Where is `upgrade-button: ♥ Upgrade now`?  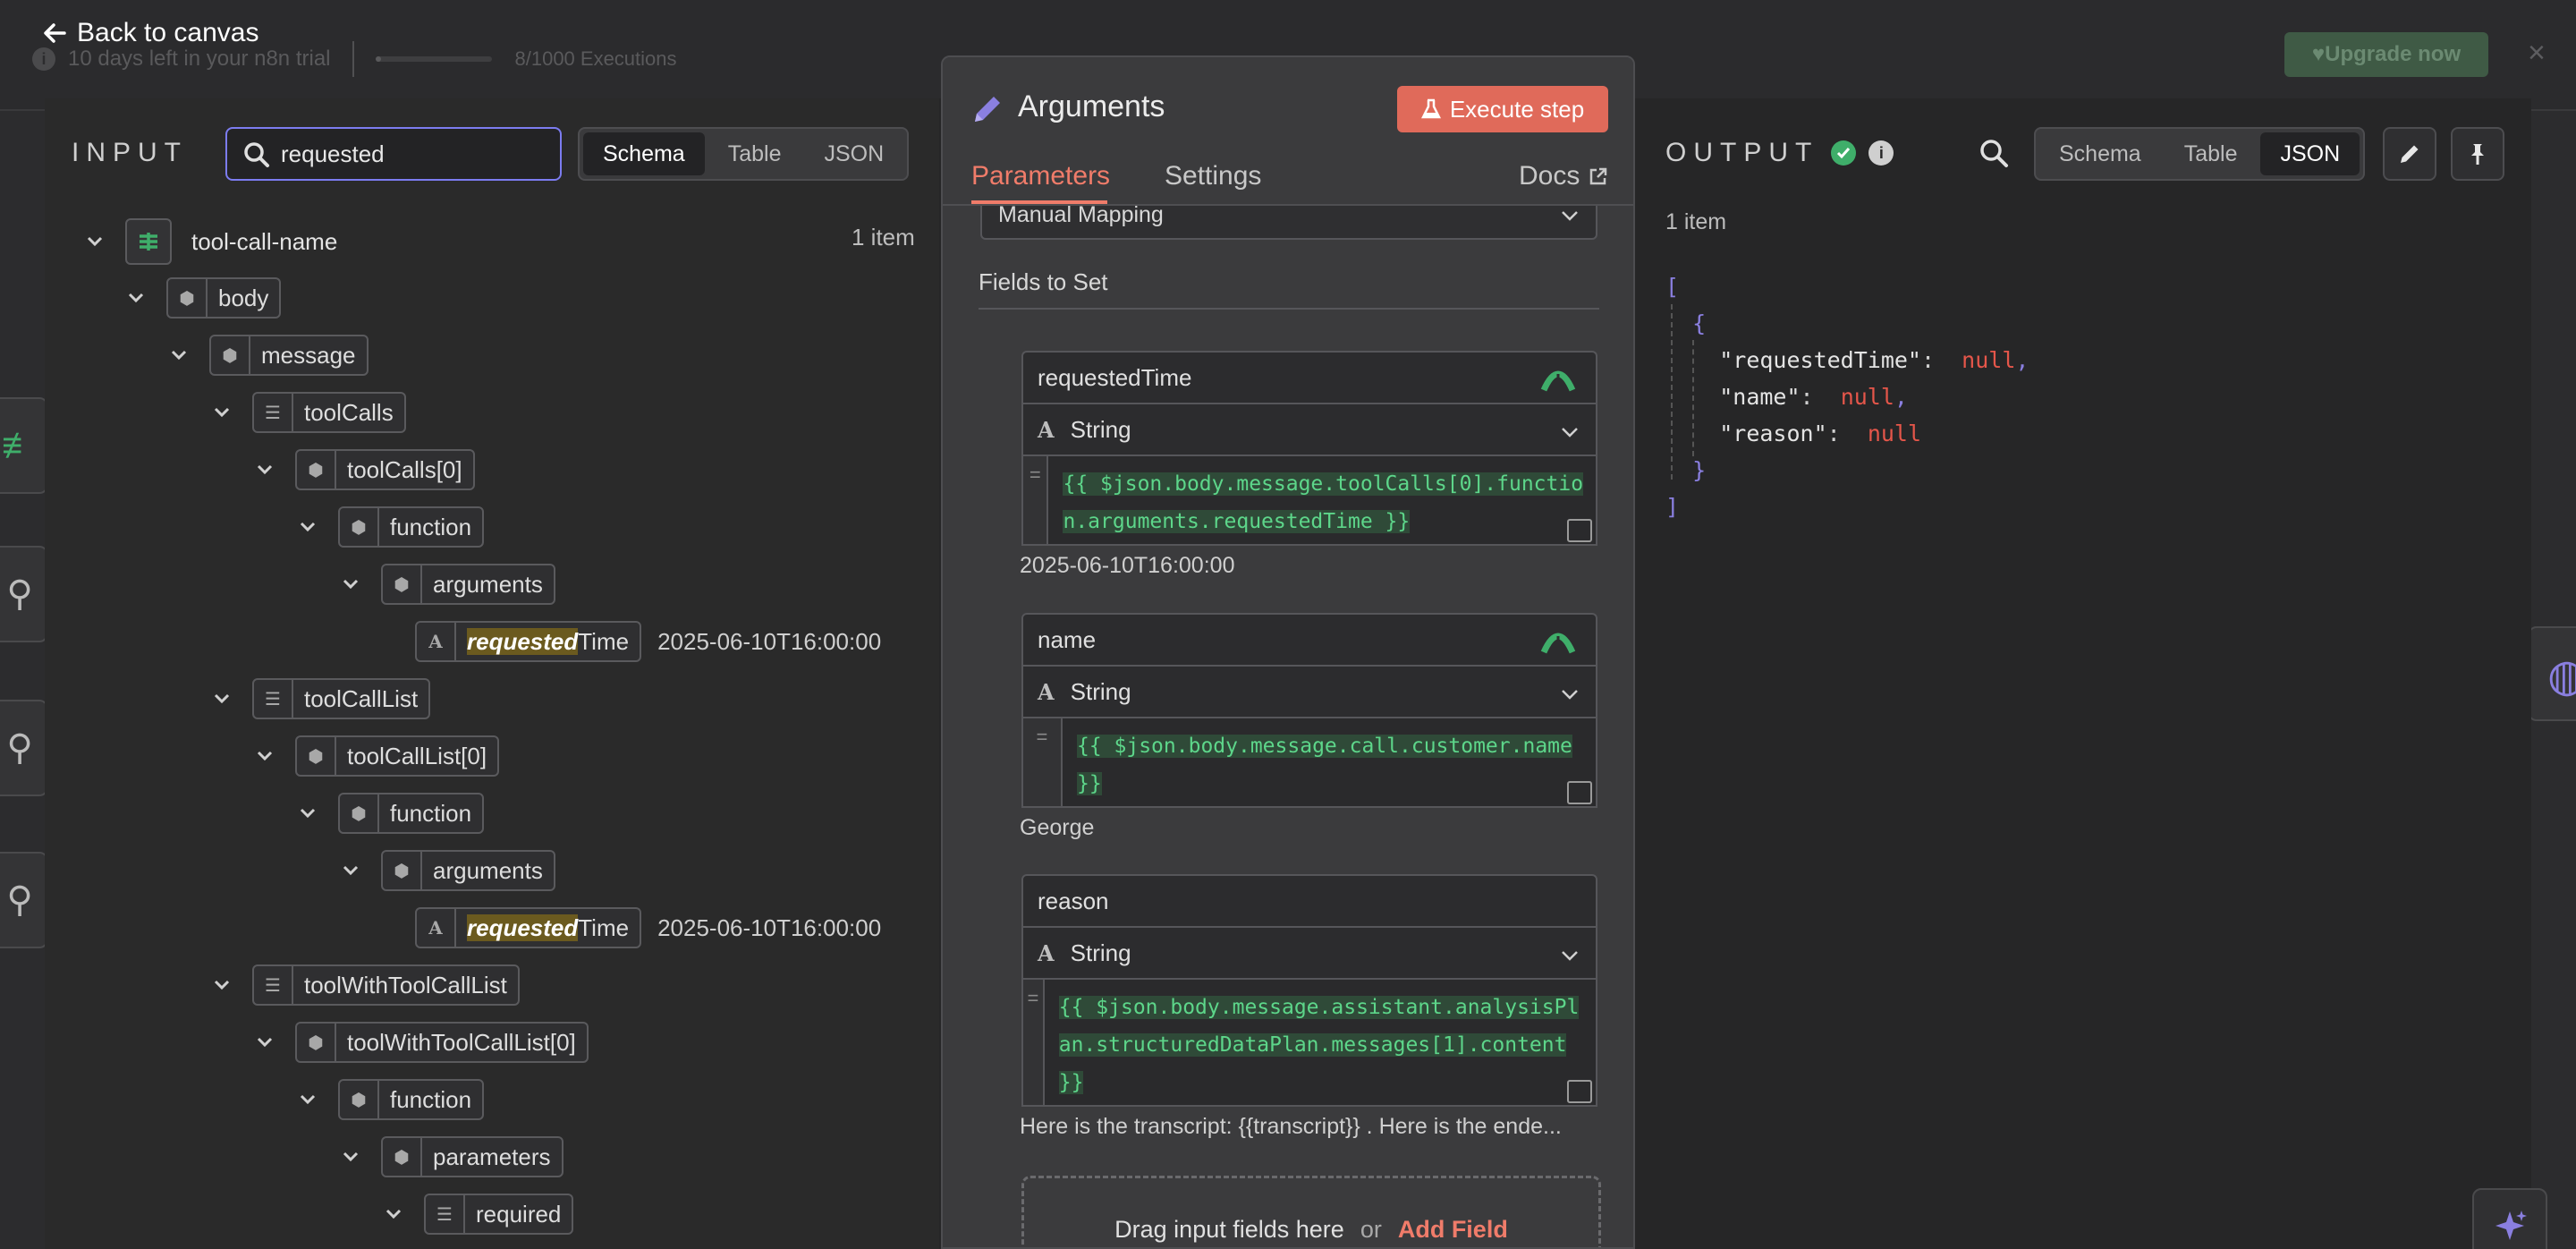
upgrade-button: ♥ Upgrade now is located at coordinates (2386, 55).